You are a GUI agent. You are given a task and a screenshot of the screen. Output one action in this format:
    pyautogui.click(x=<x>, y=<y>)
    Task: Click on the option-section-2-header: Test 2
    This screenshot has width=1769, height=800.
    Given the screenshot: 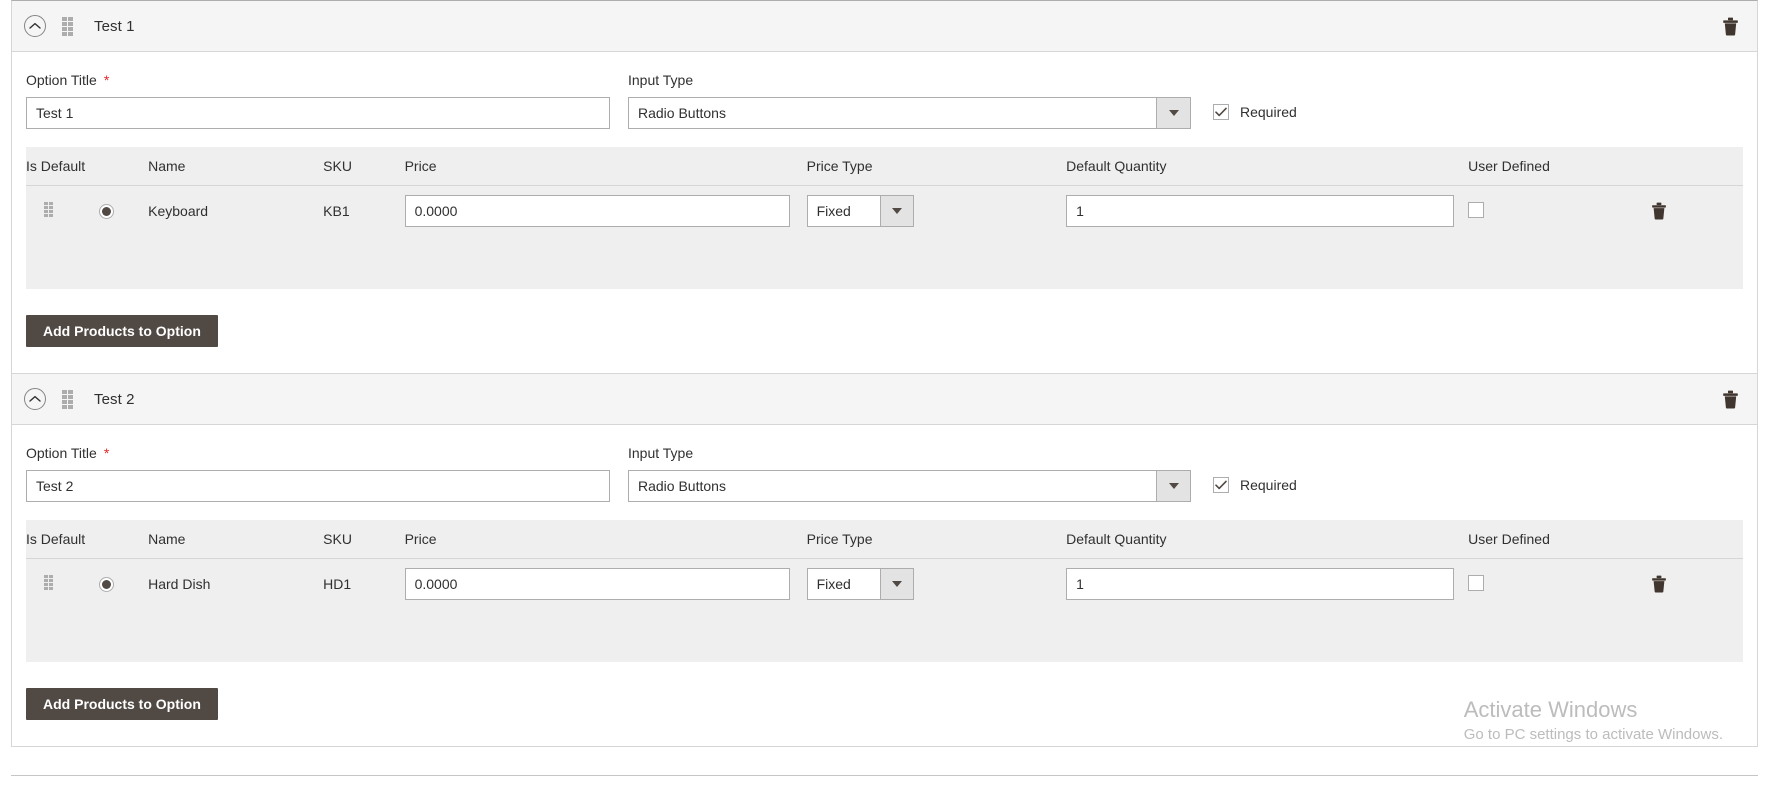 What is the action you would take?
    pyautogui.click(x=884, y=399)
    